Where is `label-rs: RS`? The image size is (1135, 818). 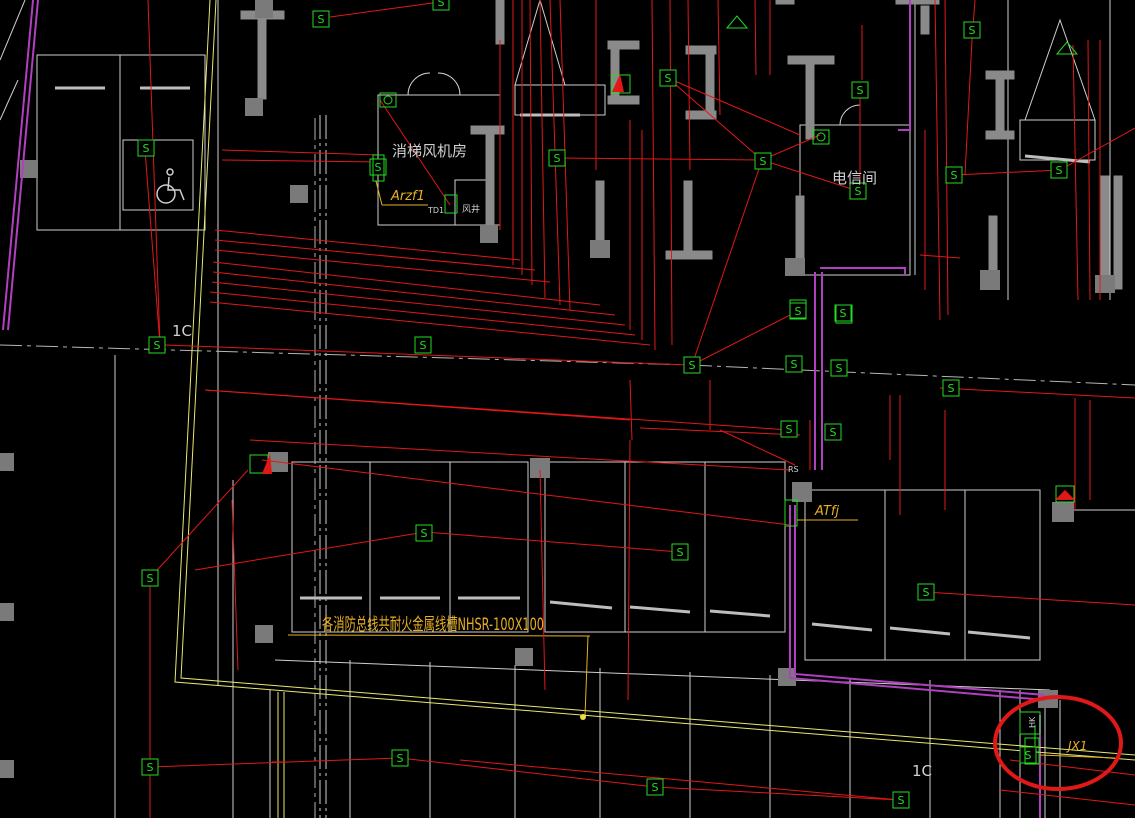 label-rs: RS is located at coordinates (793, 469).